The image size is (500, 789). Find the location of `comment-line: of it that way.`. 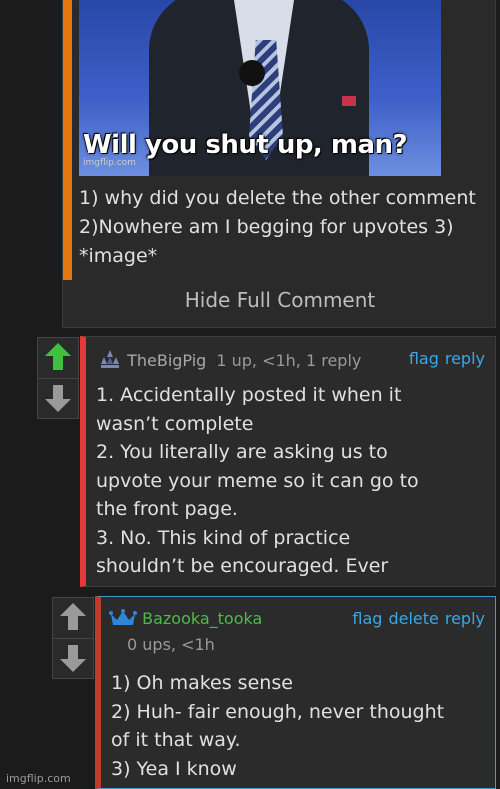

comment-line: of it that way. is located at coordinates (176, 740).